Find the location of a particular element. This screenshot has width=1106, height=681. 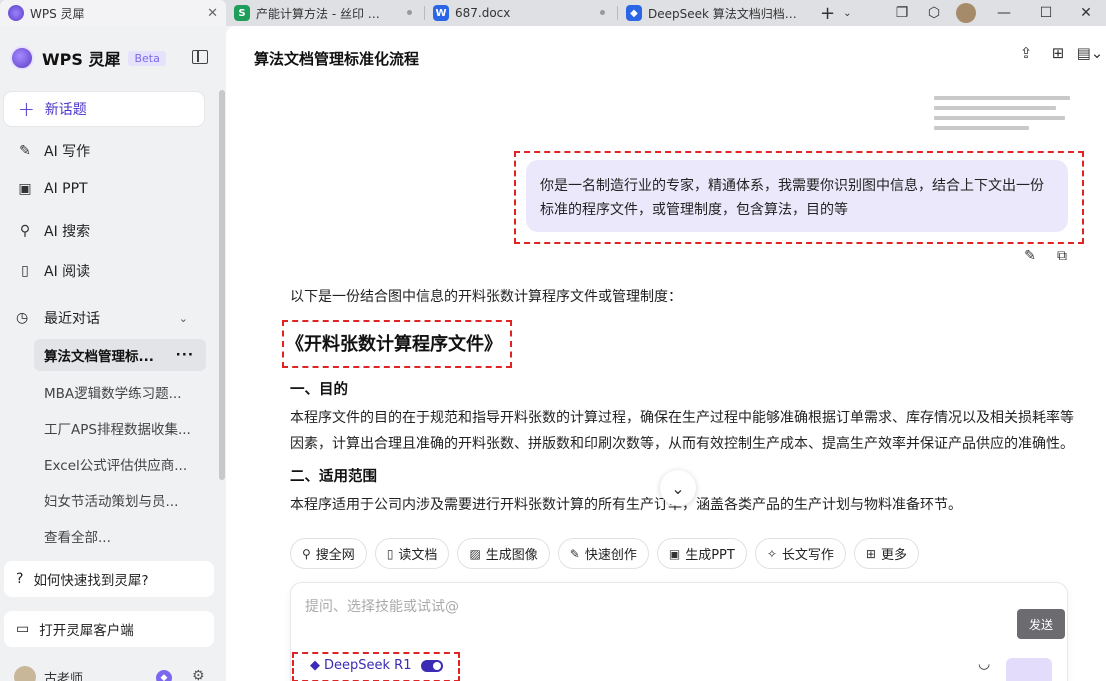

sidebar-item-ai-reading: ▯ AI 阅读 is located at coordinates (53, 271).